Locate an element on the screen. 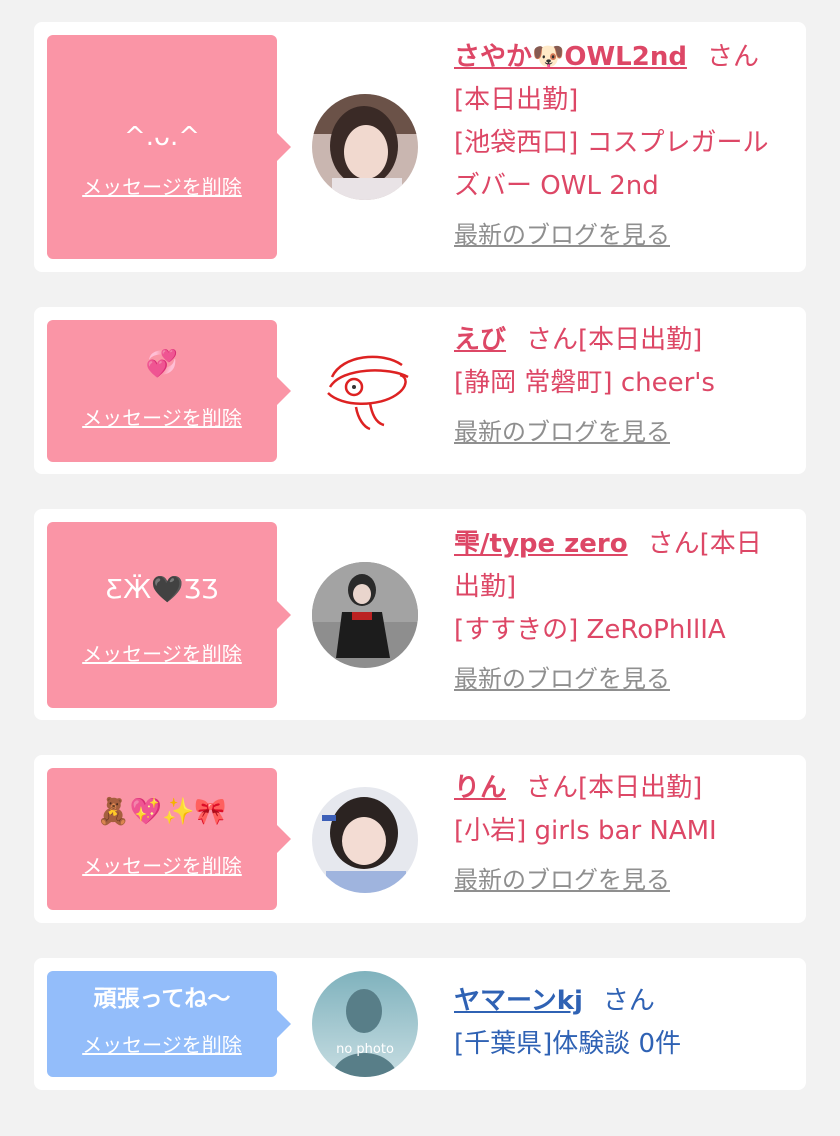 This screenshot has height=1136, width=840. message-bubble: 🧸💖✨🎀 メッセージを削除 is located at coordinates (169, 839).